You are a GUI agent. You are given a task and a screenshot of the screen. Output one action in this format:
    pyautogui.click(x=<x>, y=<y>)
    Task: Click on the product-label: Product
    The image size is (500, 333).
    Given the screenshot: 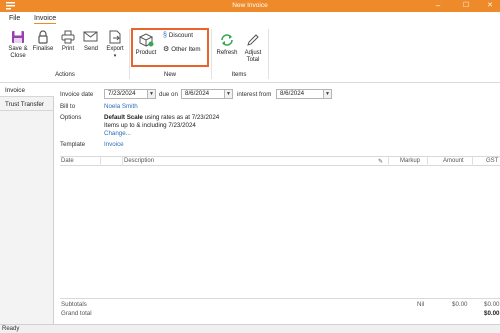 What is the action you would take?
    pyautogui.click(x=146, y=53)
    